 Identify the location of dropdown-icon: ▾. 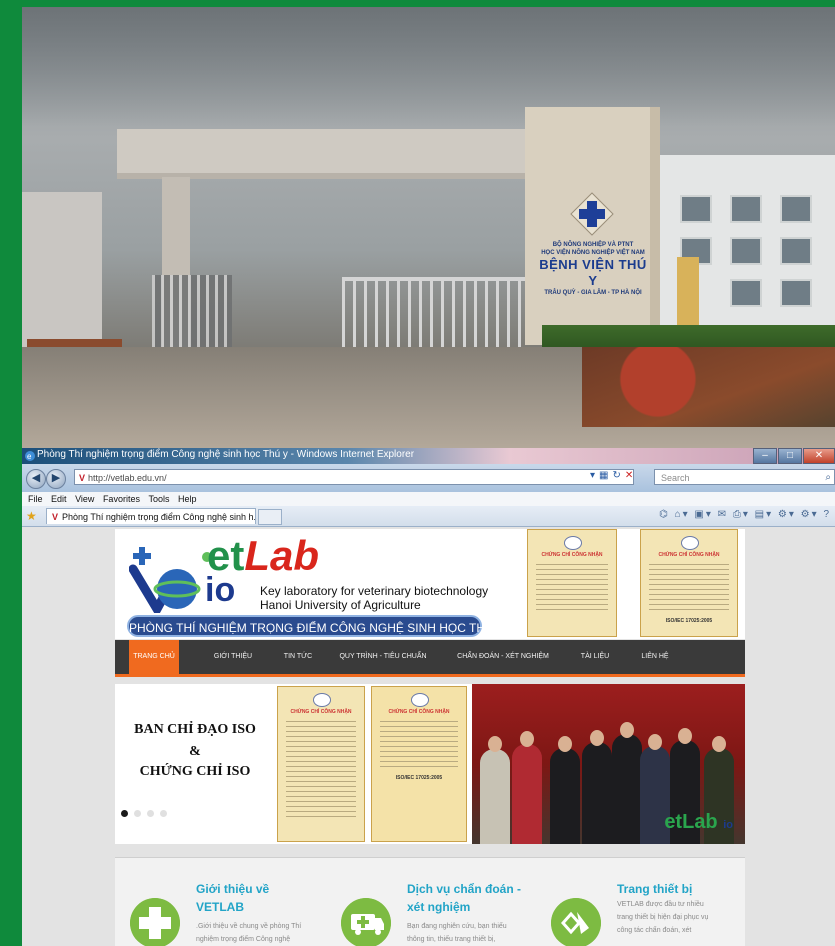
(594, 475).